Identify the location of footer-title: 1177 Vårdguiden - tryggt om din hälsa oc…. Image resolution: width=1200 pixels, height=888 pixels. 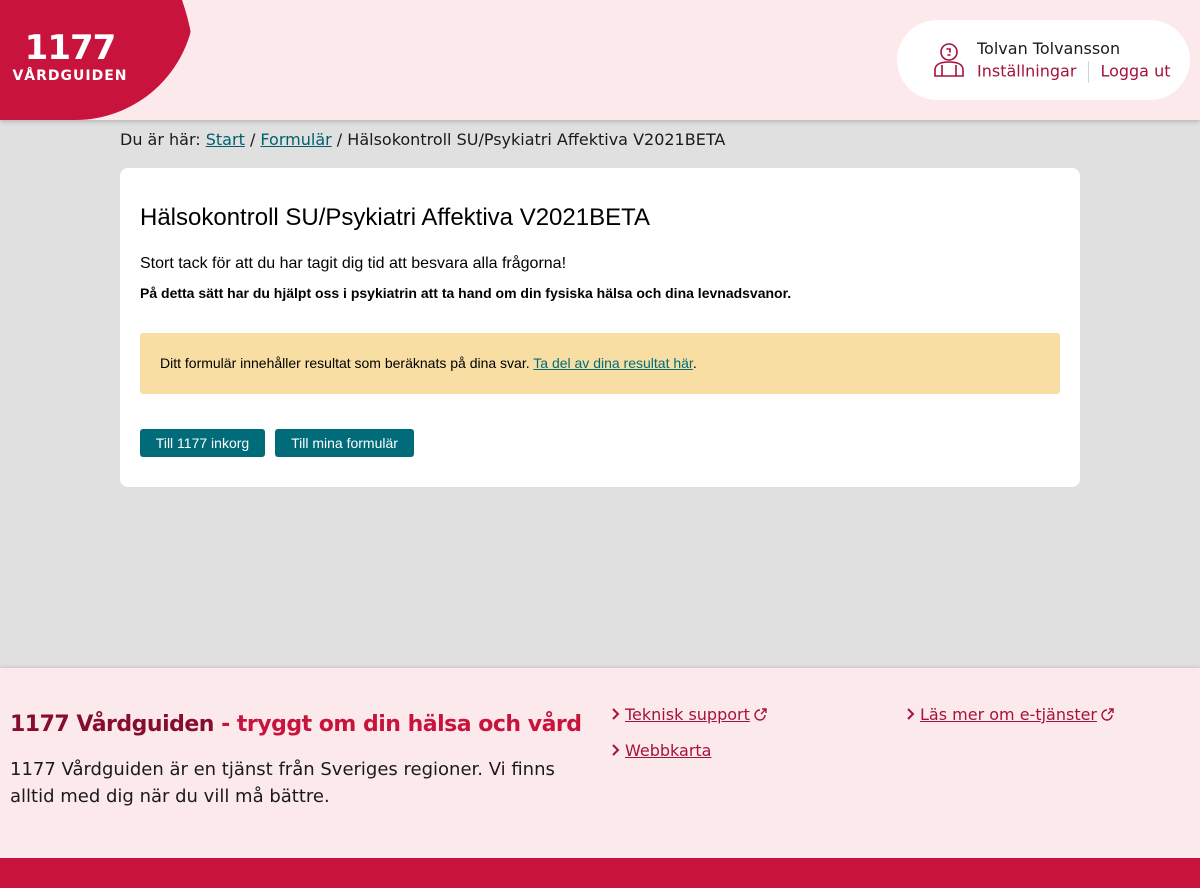
(296, 724).